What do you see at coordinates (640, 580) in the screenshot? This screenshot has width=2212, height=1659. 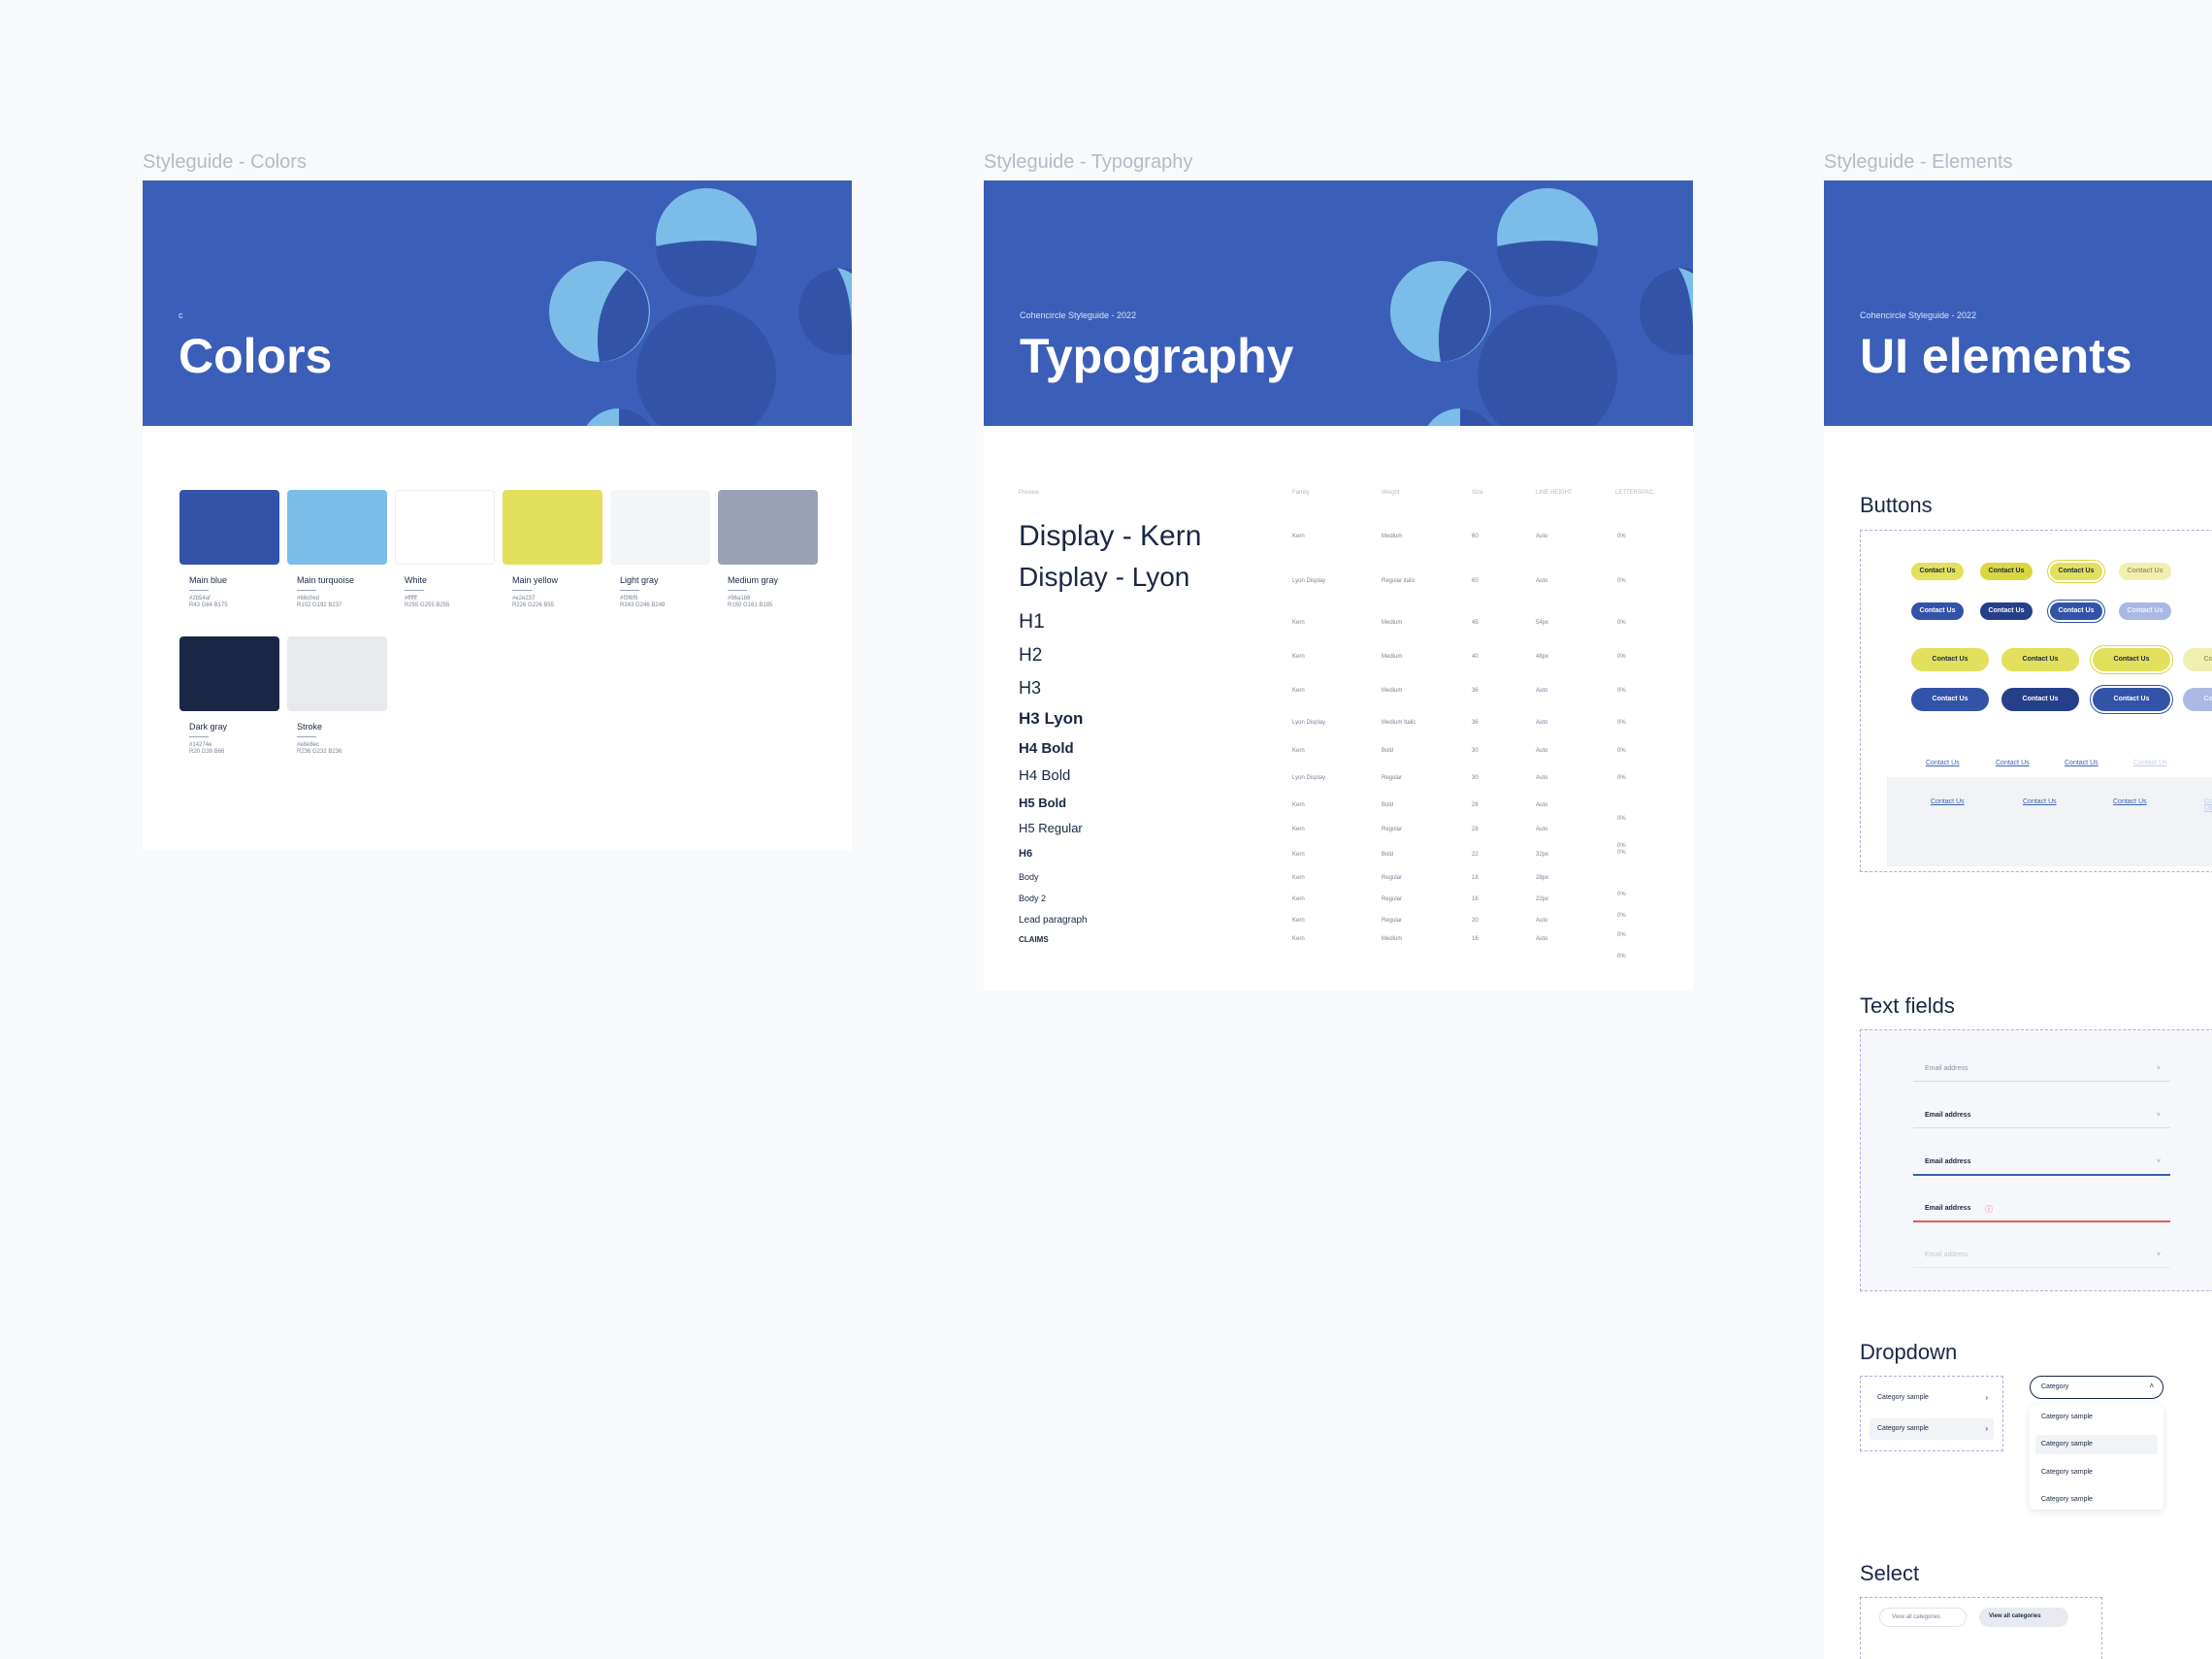 I see `swatch-name: Light gray` at bounding box center [640, 580].